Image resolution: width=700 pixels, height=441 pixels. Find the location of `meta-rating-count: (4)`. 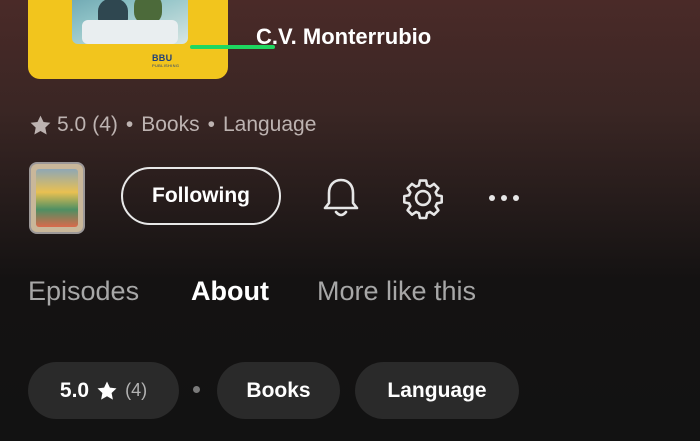

meta-rating-count: (4) is located at coordinates (105, 124).